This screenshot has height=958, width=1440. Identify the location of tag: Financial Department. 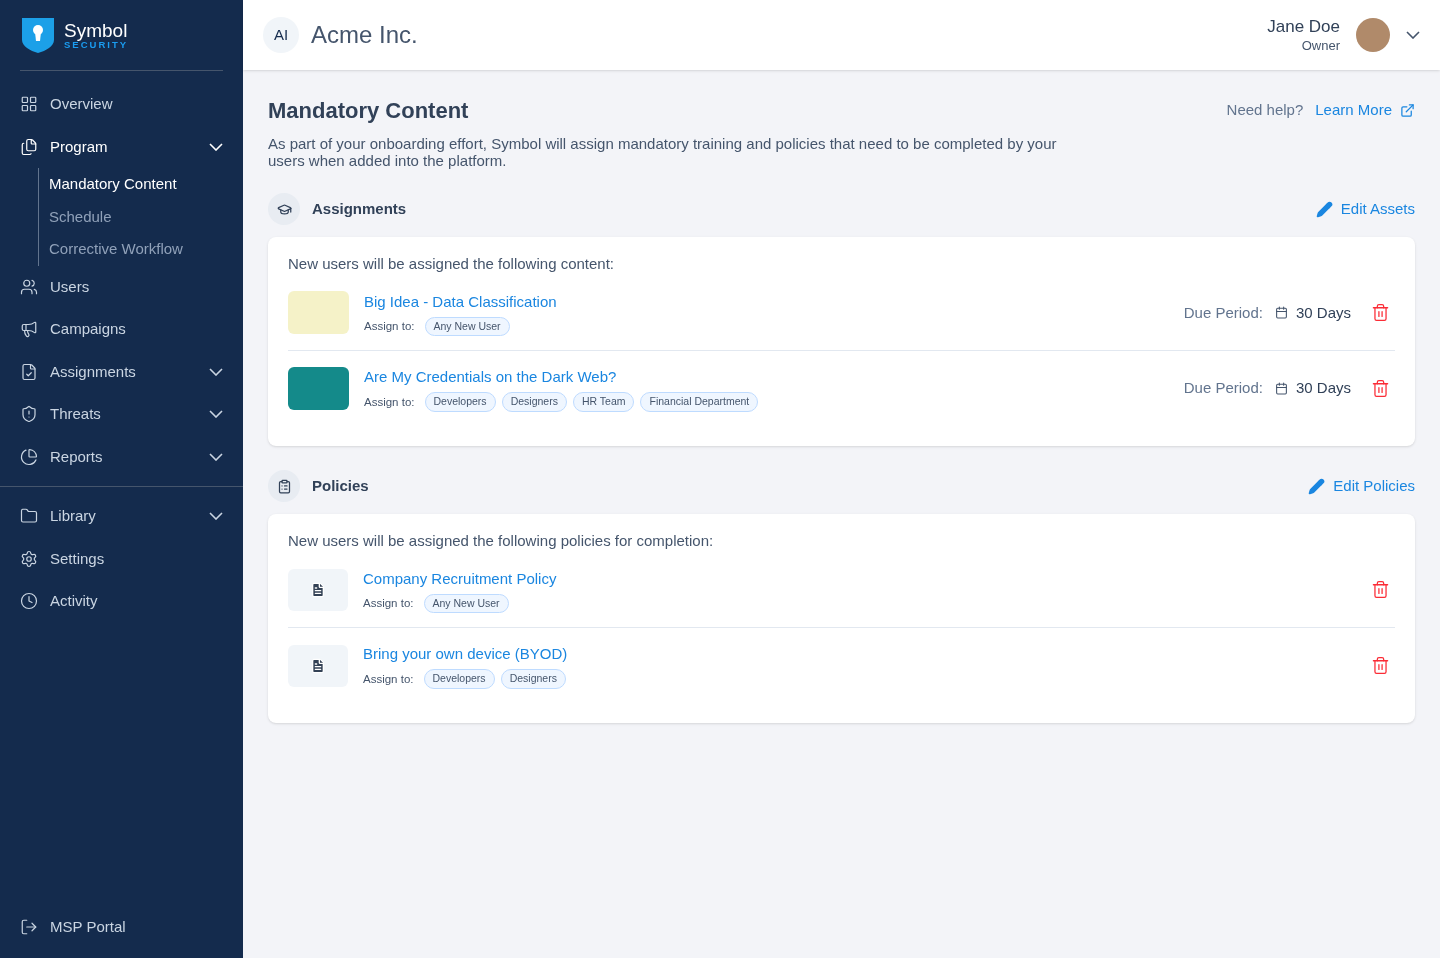
(699, 402).